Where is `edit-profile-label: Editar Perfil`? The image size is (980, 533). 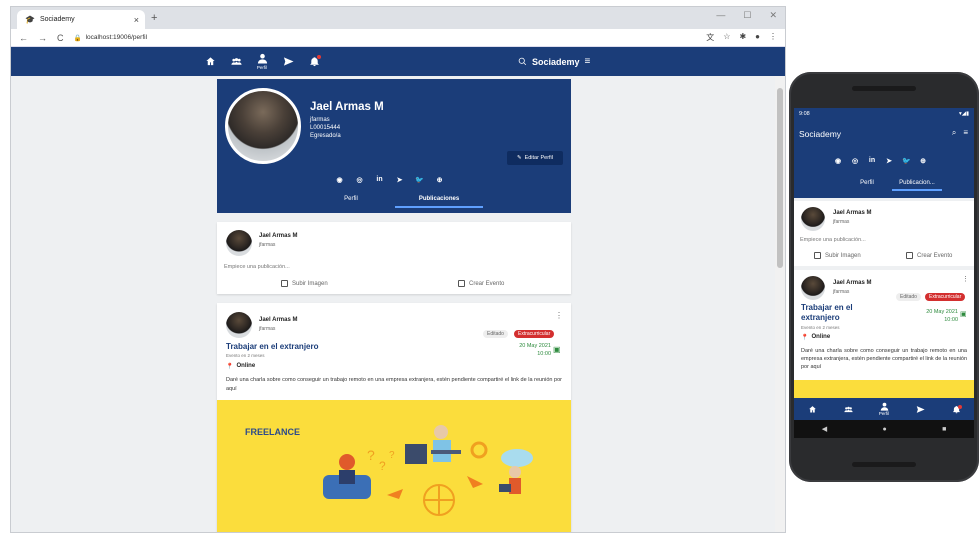
edit-profile-label: Editar Perfil is located at coordinates (539, 158).